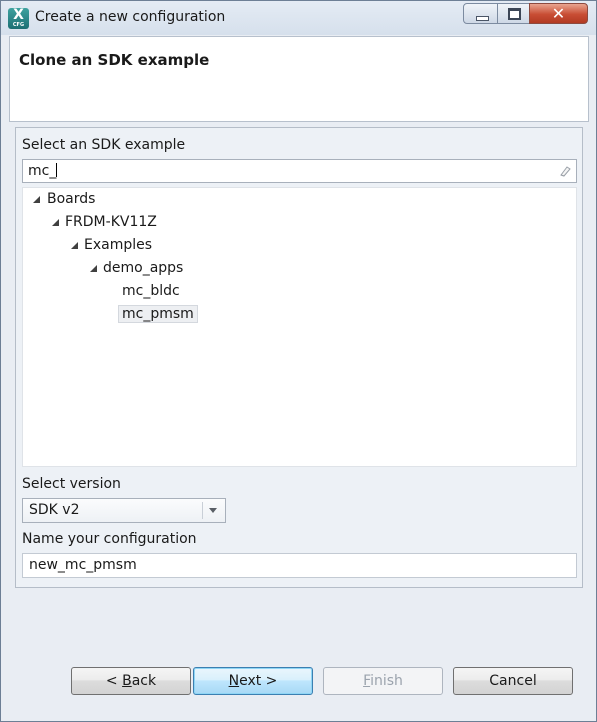 Image resolution: width=597 pixels, height=722 pixels. What do you see at coordinates (258, 681) in the screenshot?
I see `next-label: ext >` at bounding box center [258, 681].